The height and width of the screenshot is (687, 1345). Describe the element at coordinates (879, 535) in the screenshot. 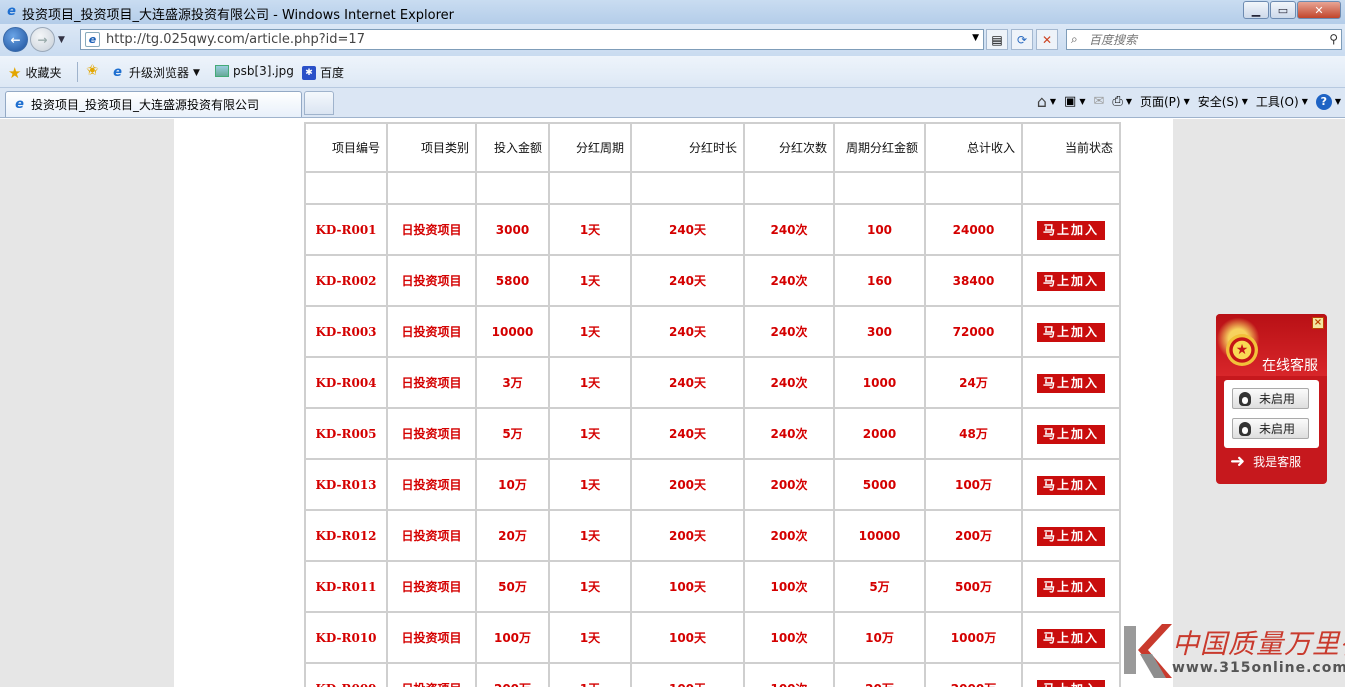

I see `cell-cycle-dividend: 10000` at that location.